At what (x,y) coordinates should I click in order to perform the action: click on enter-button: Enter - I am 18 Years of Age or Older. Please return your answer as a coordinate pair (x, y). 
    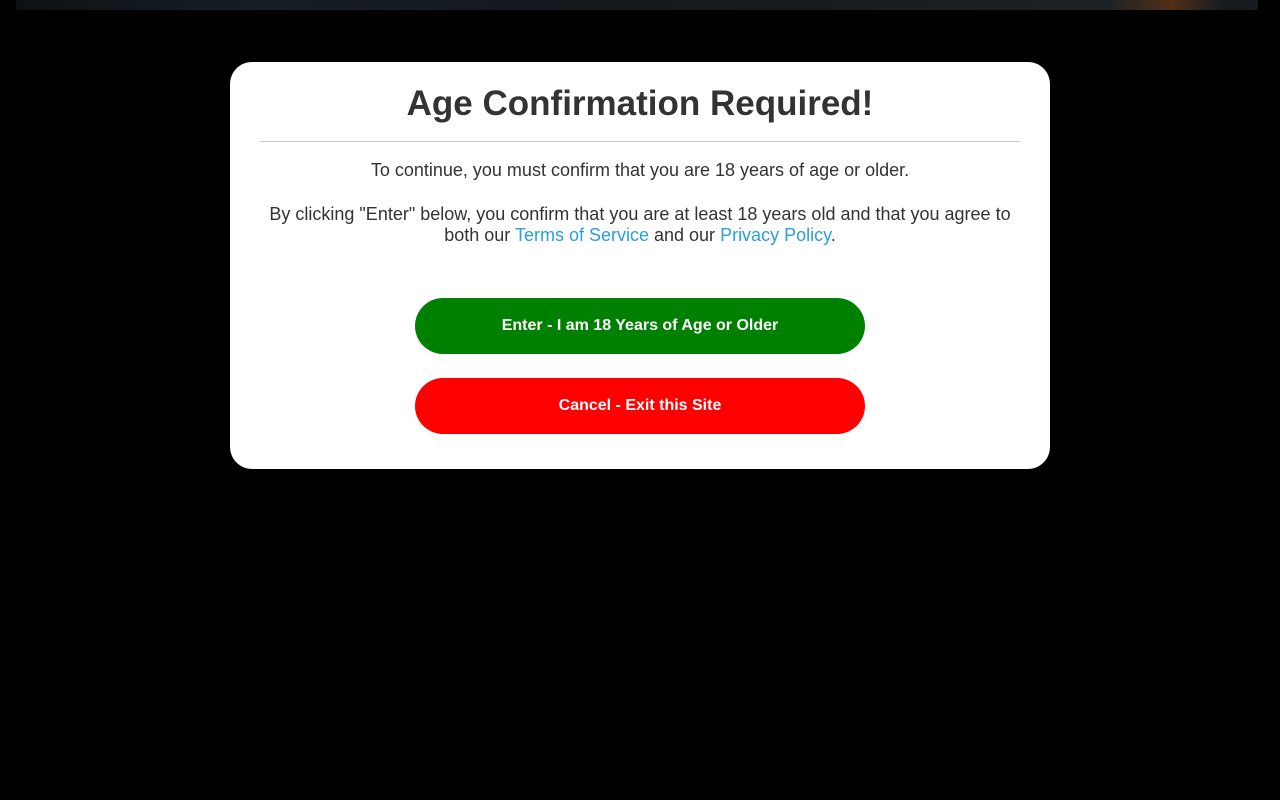
    Looking at the image, I should click on (640, 326).